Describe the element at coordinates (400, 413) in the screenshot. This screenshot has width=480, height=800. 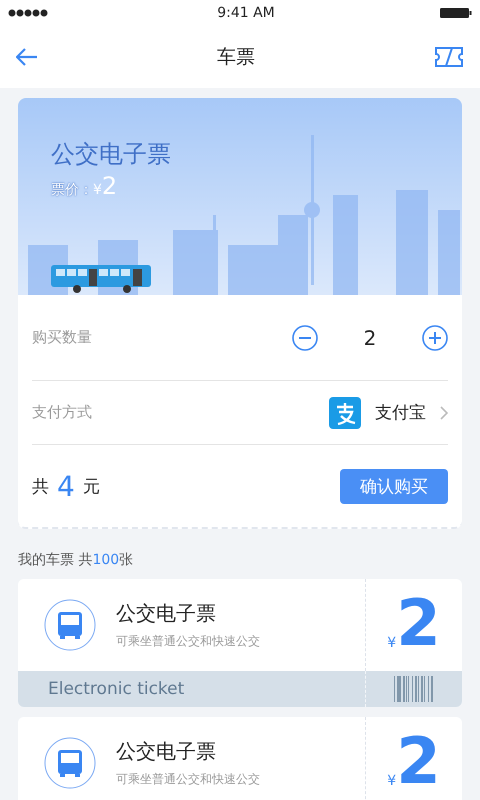
I see `payment-method: 支付宝` at that location.